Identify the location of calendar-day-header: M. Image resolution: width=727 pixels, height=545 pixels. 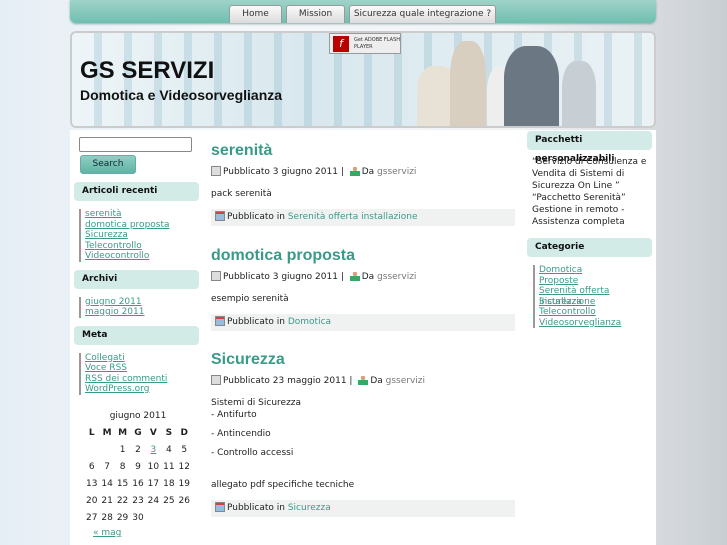
(123, 432).